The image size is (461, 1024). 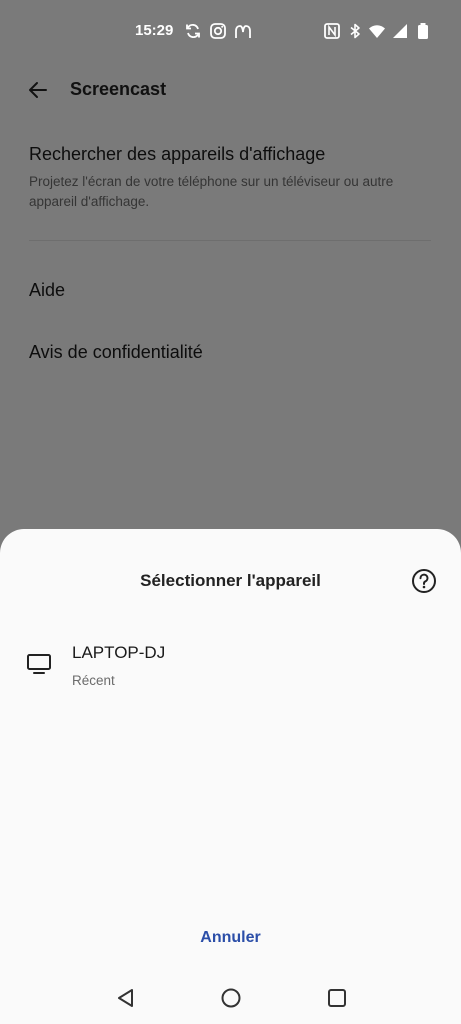 I want to click on navigation-bar, so click(x=230, y=998).